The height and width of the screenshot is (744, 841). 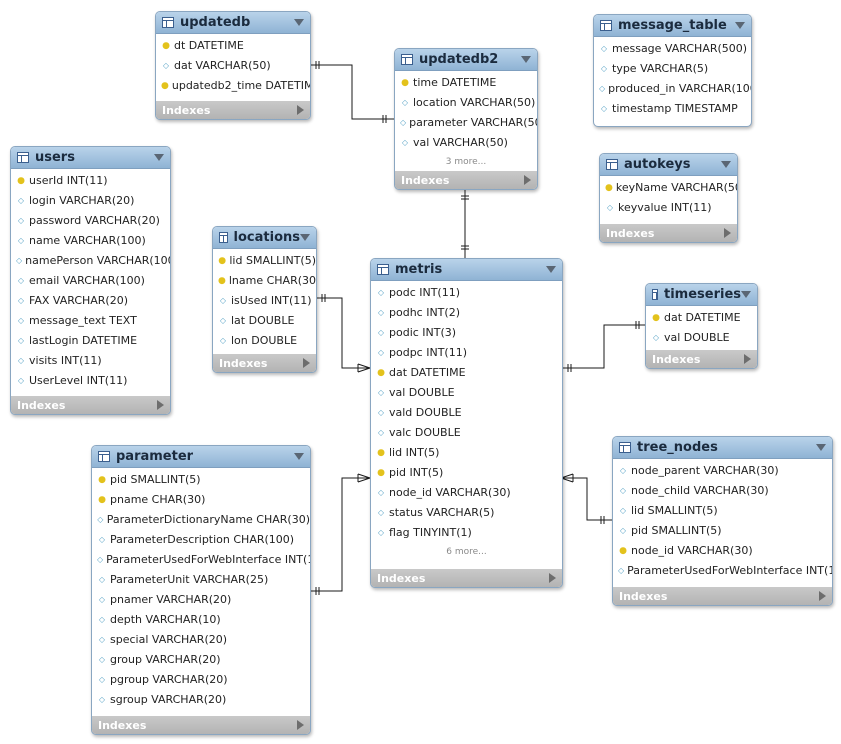 I want to click on column-row: ◇ podhc INT(2), so click(x=466, y=313).